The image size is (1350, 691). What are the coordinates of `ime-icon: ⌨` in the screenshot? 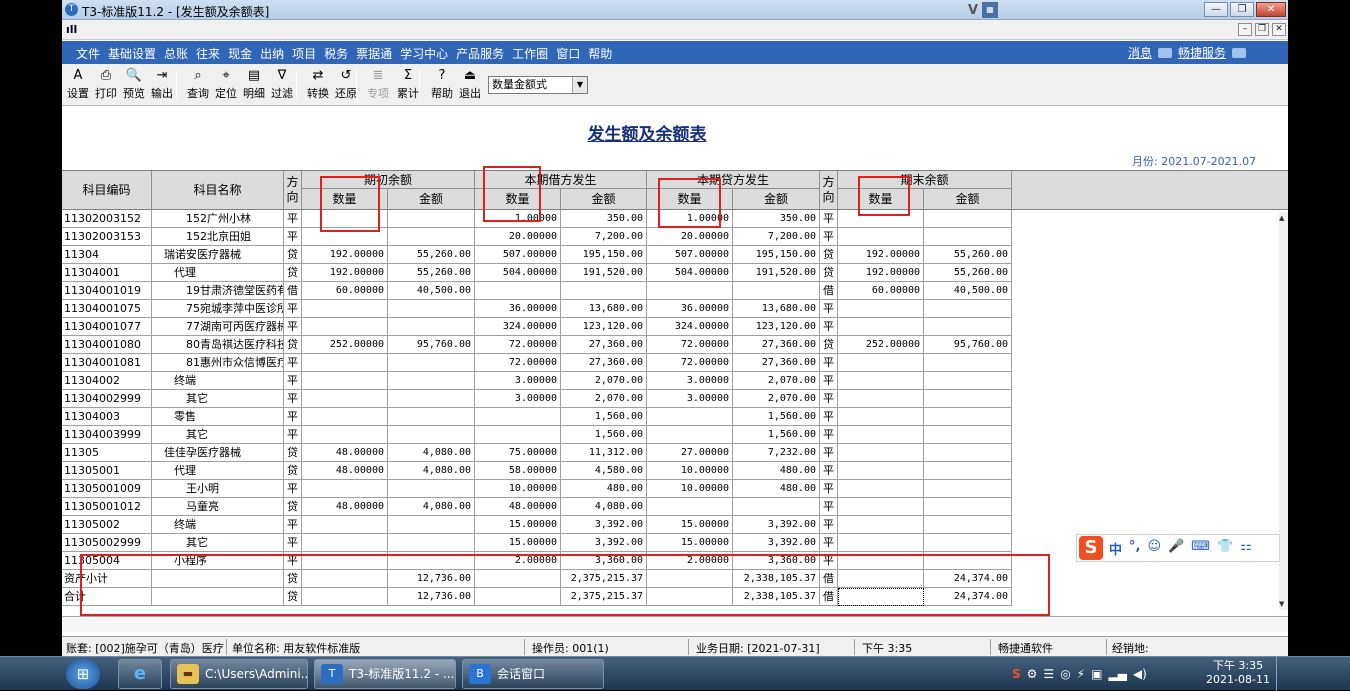 It's located at (1200, 548).